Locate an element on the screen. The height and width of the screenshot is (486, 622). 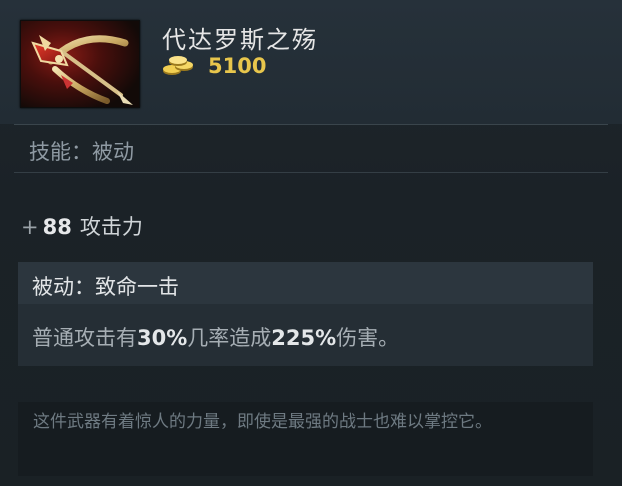
passive-description: 普通攻击有30%几率造成225%伤害。 is located at coordinates (215, 337).